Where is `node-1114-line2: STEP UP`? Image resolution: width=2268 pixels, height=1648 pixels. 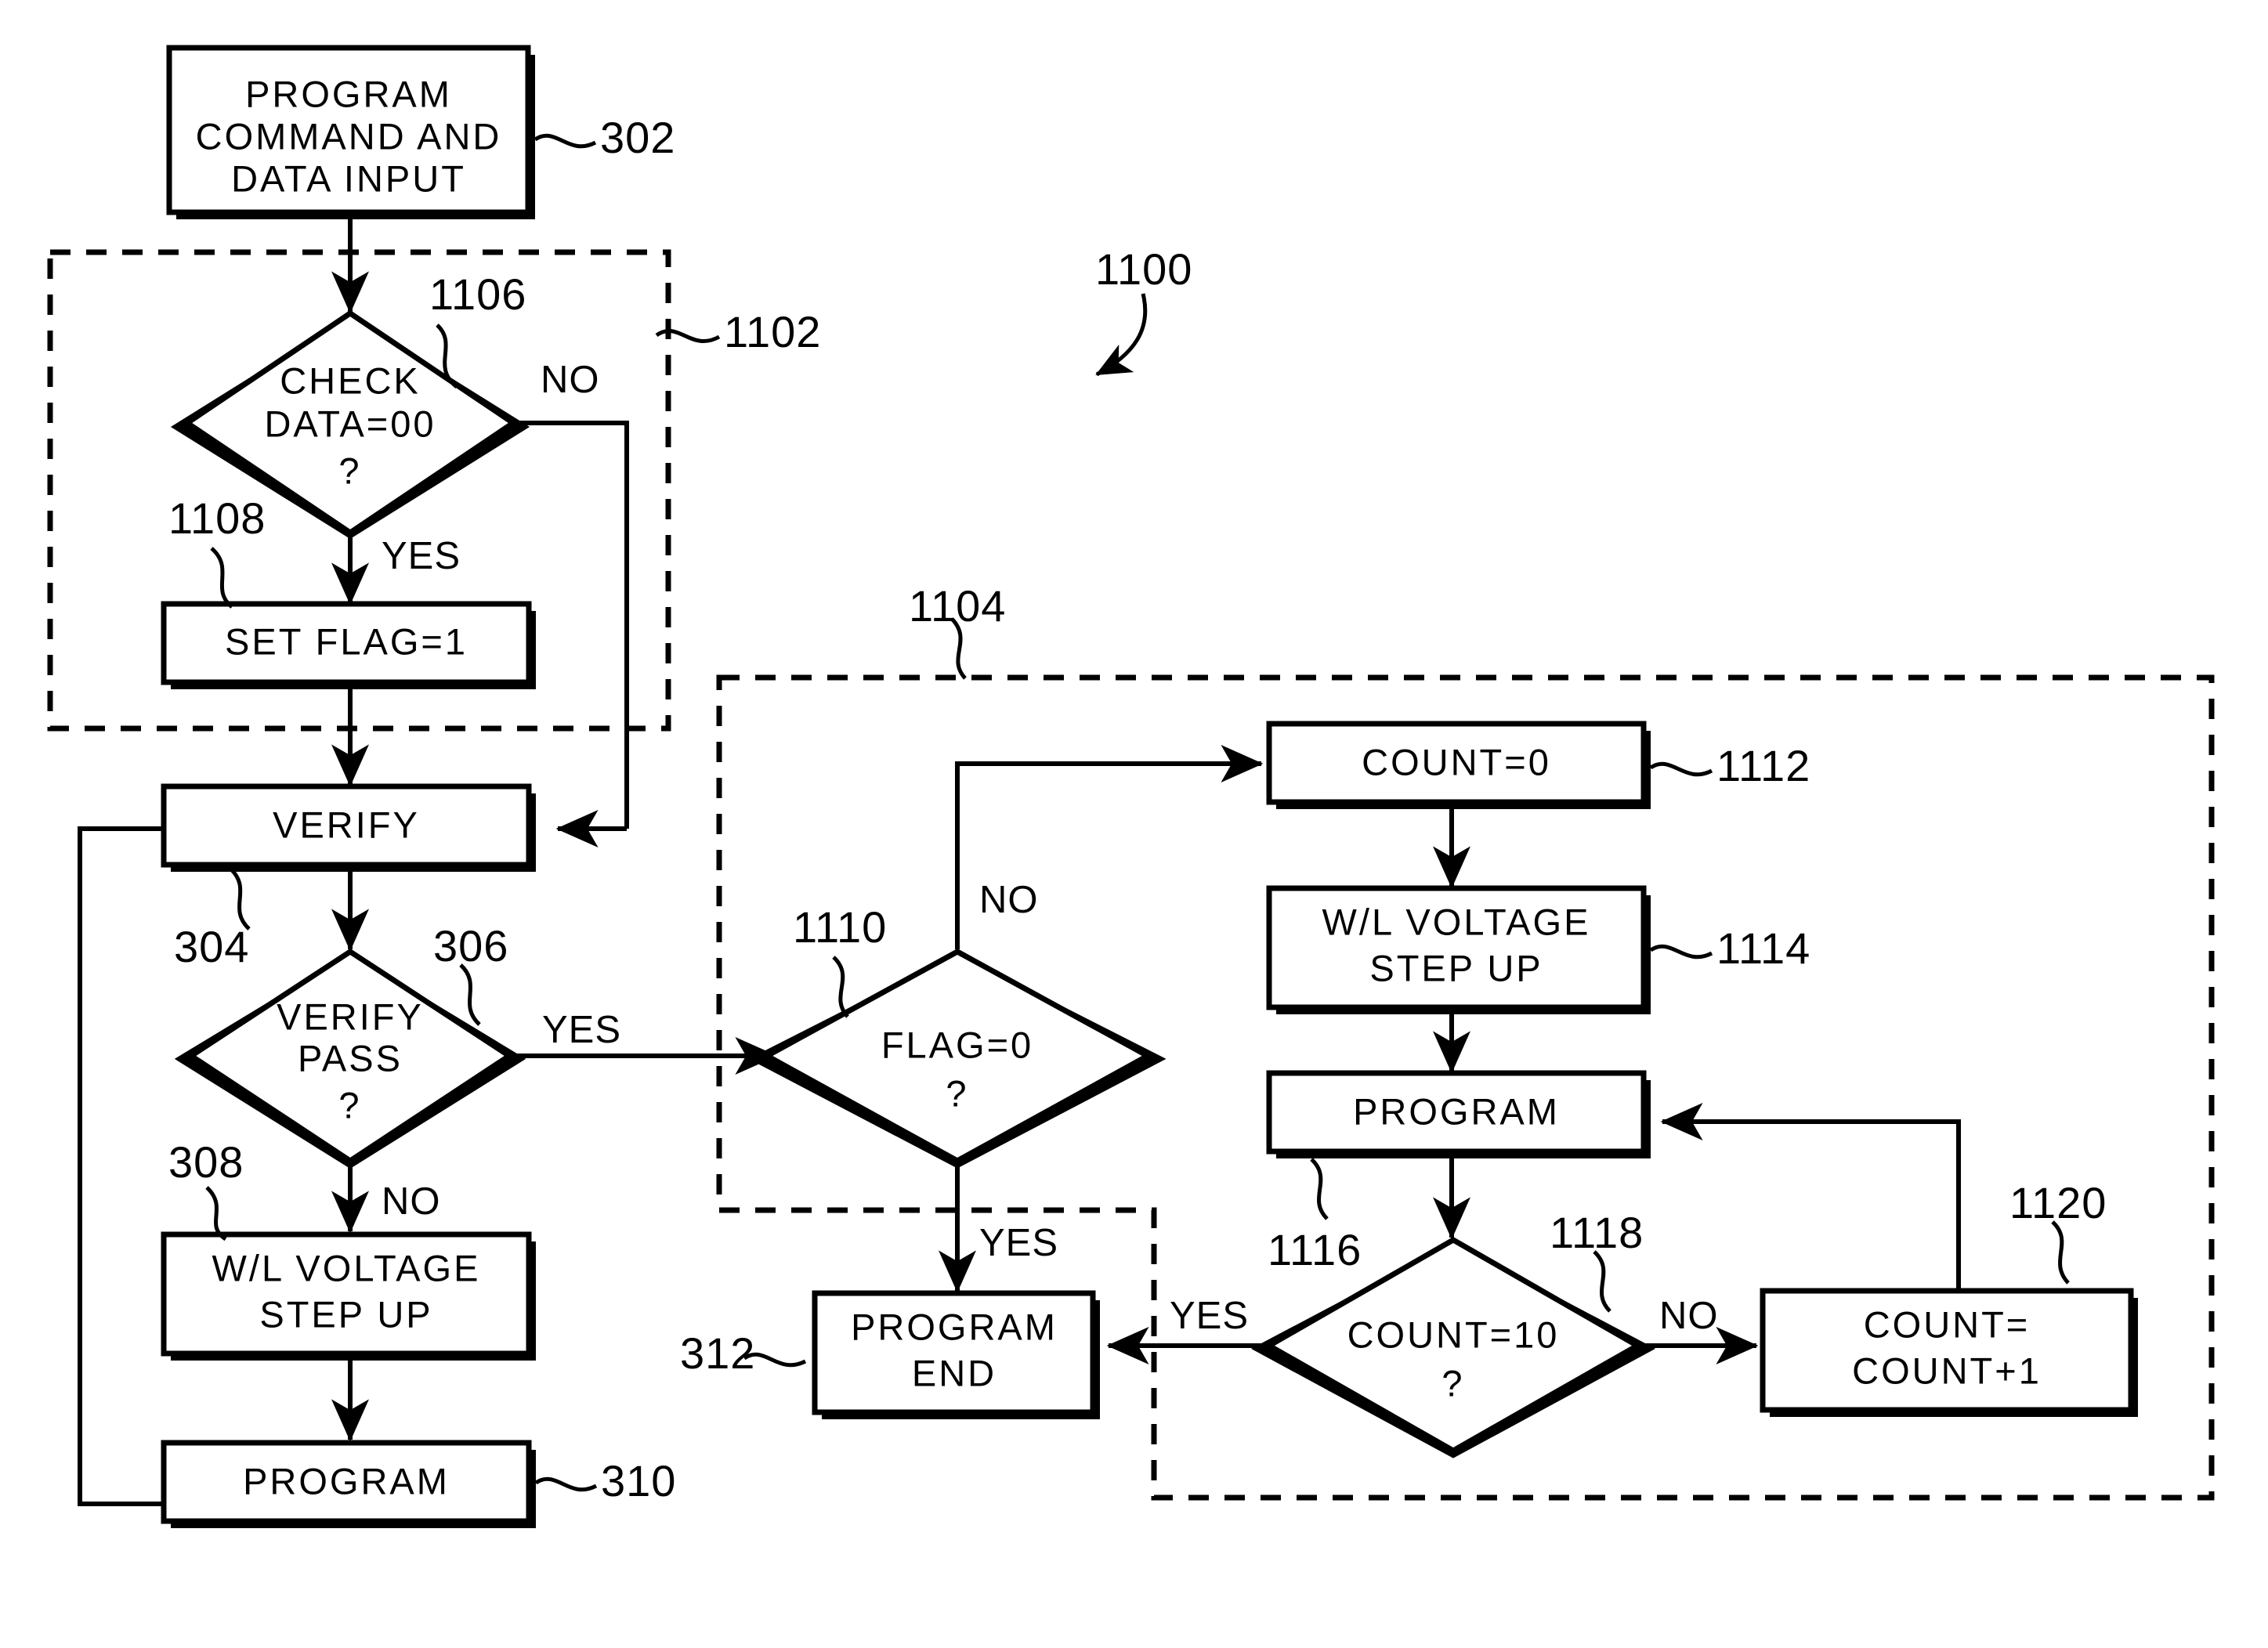 node-1114-line2: STEP UP is located at coordinates (1456, 968).